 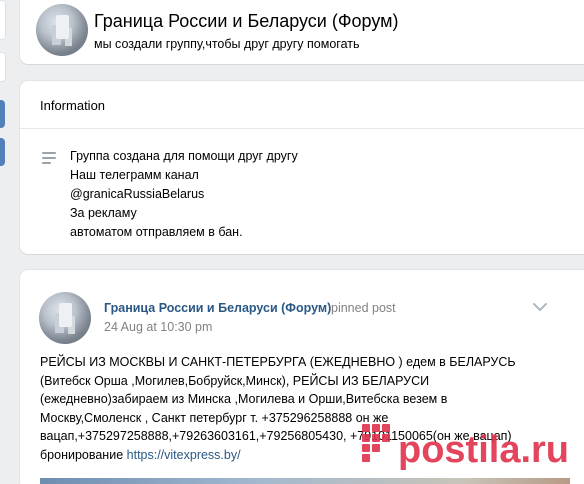 What do you see at coordinates (156, 232) in the screenshot?
I see `info-line: автоматом отправляем в бан.` at bounding box center [156, 232].